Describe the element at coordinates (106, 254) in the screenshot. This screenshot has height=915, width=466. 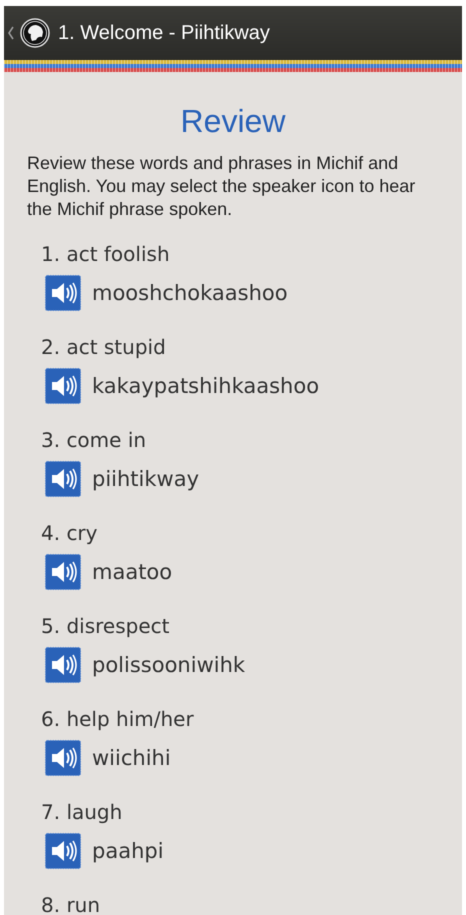
I see `english-phrase: 1. act foolish` at that location.